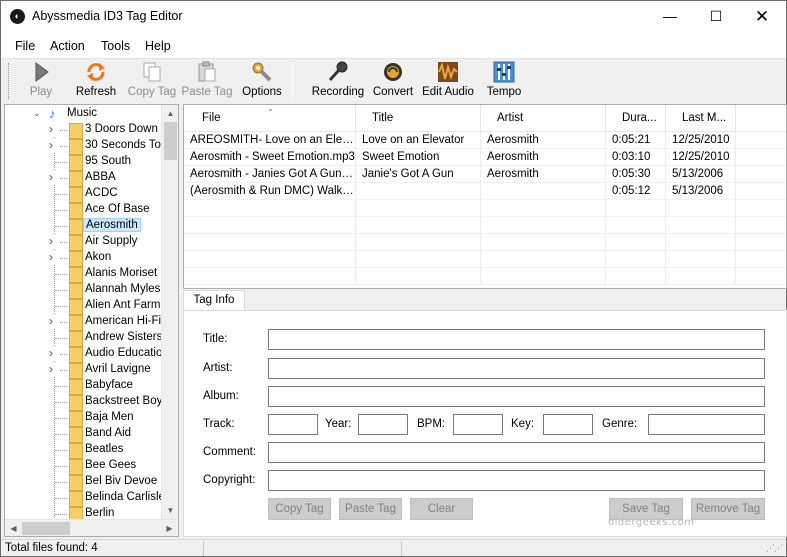 The width and height of the screenshot is (787, 557). Describe the element at coordinates (636, 157) in the screenshot. I see `file-cell: 0:03:10` at that location.